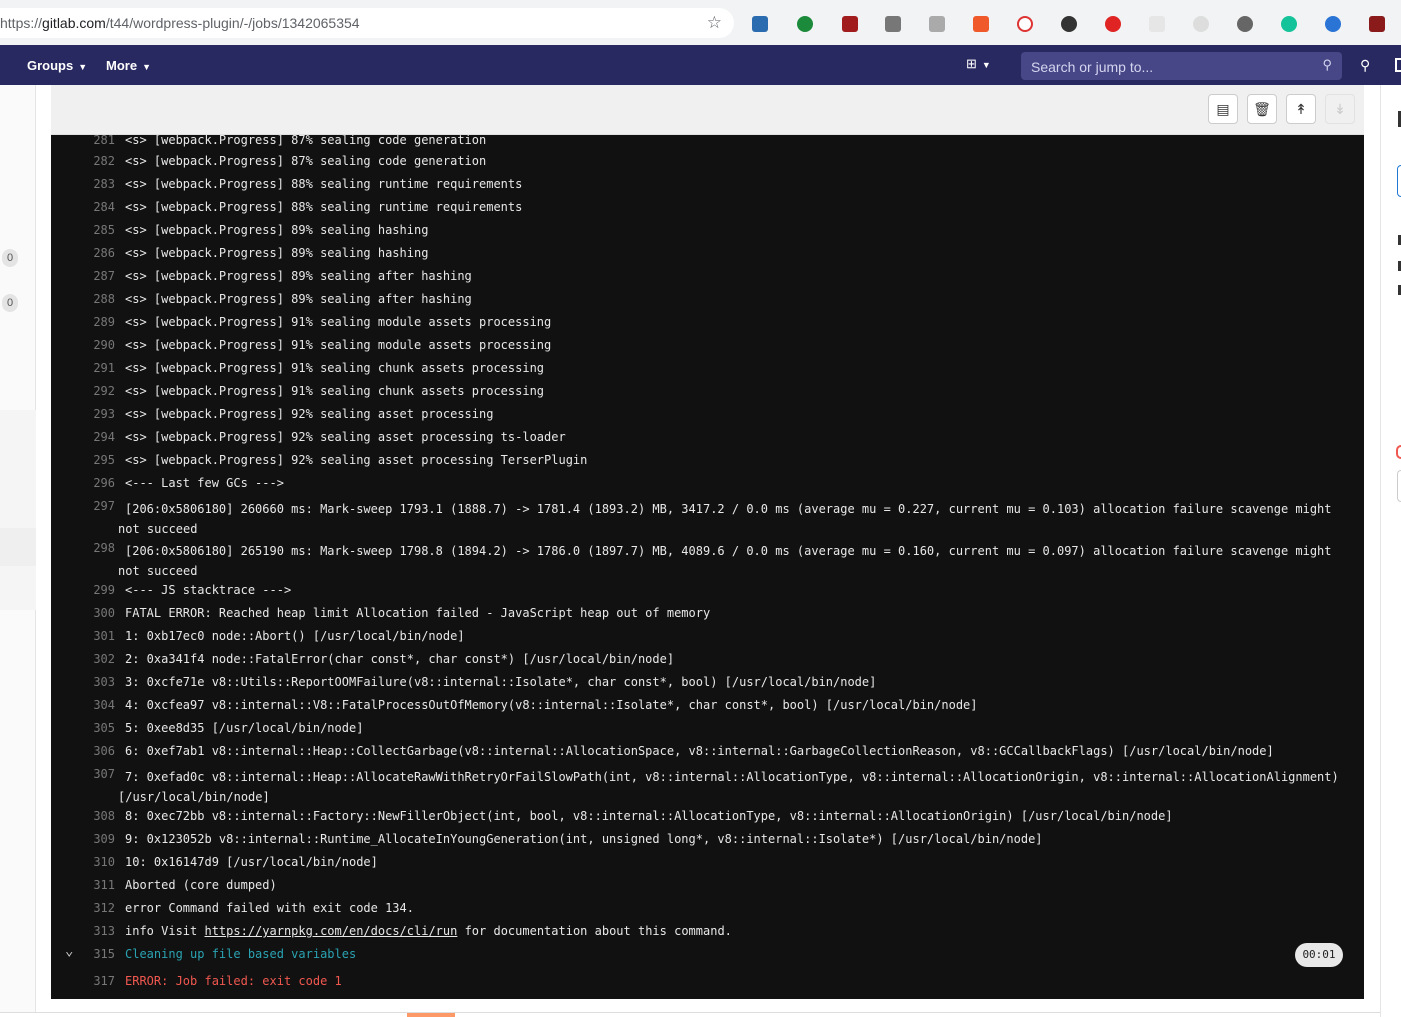 This screenshot has height=1017, width=1401. I want to click on log-line-number: 292, so click(90, 391).